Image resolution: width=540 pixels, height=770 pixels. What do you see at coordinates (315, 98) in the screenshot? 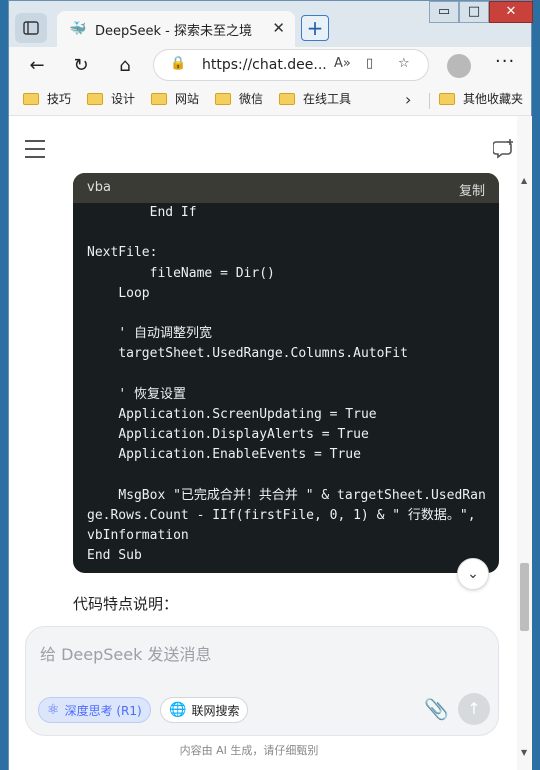
I see `bookmark-folder: 在线工具` at bounding box center [315, 98].